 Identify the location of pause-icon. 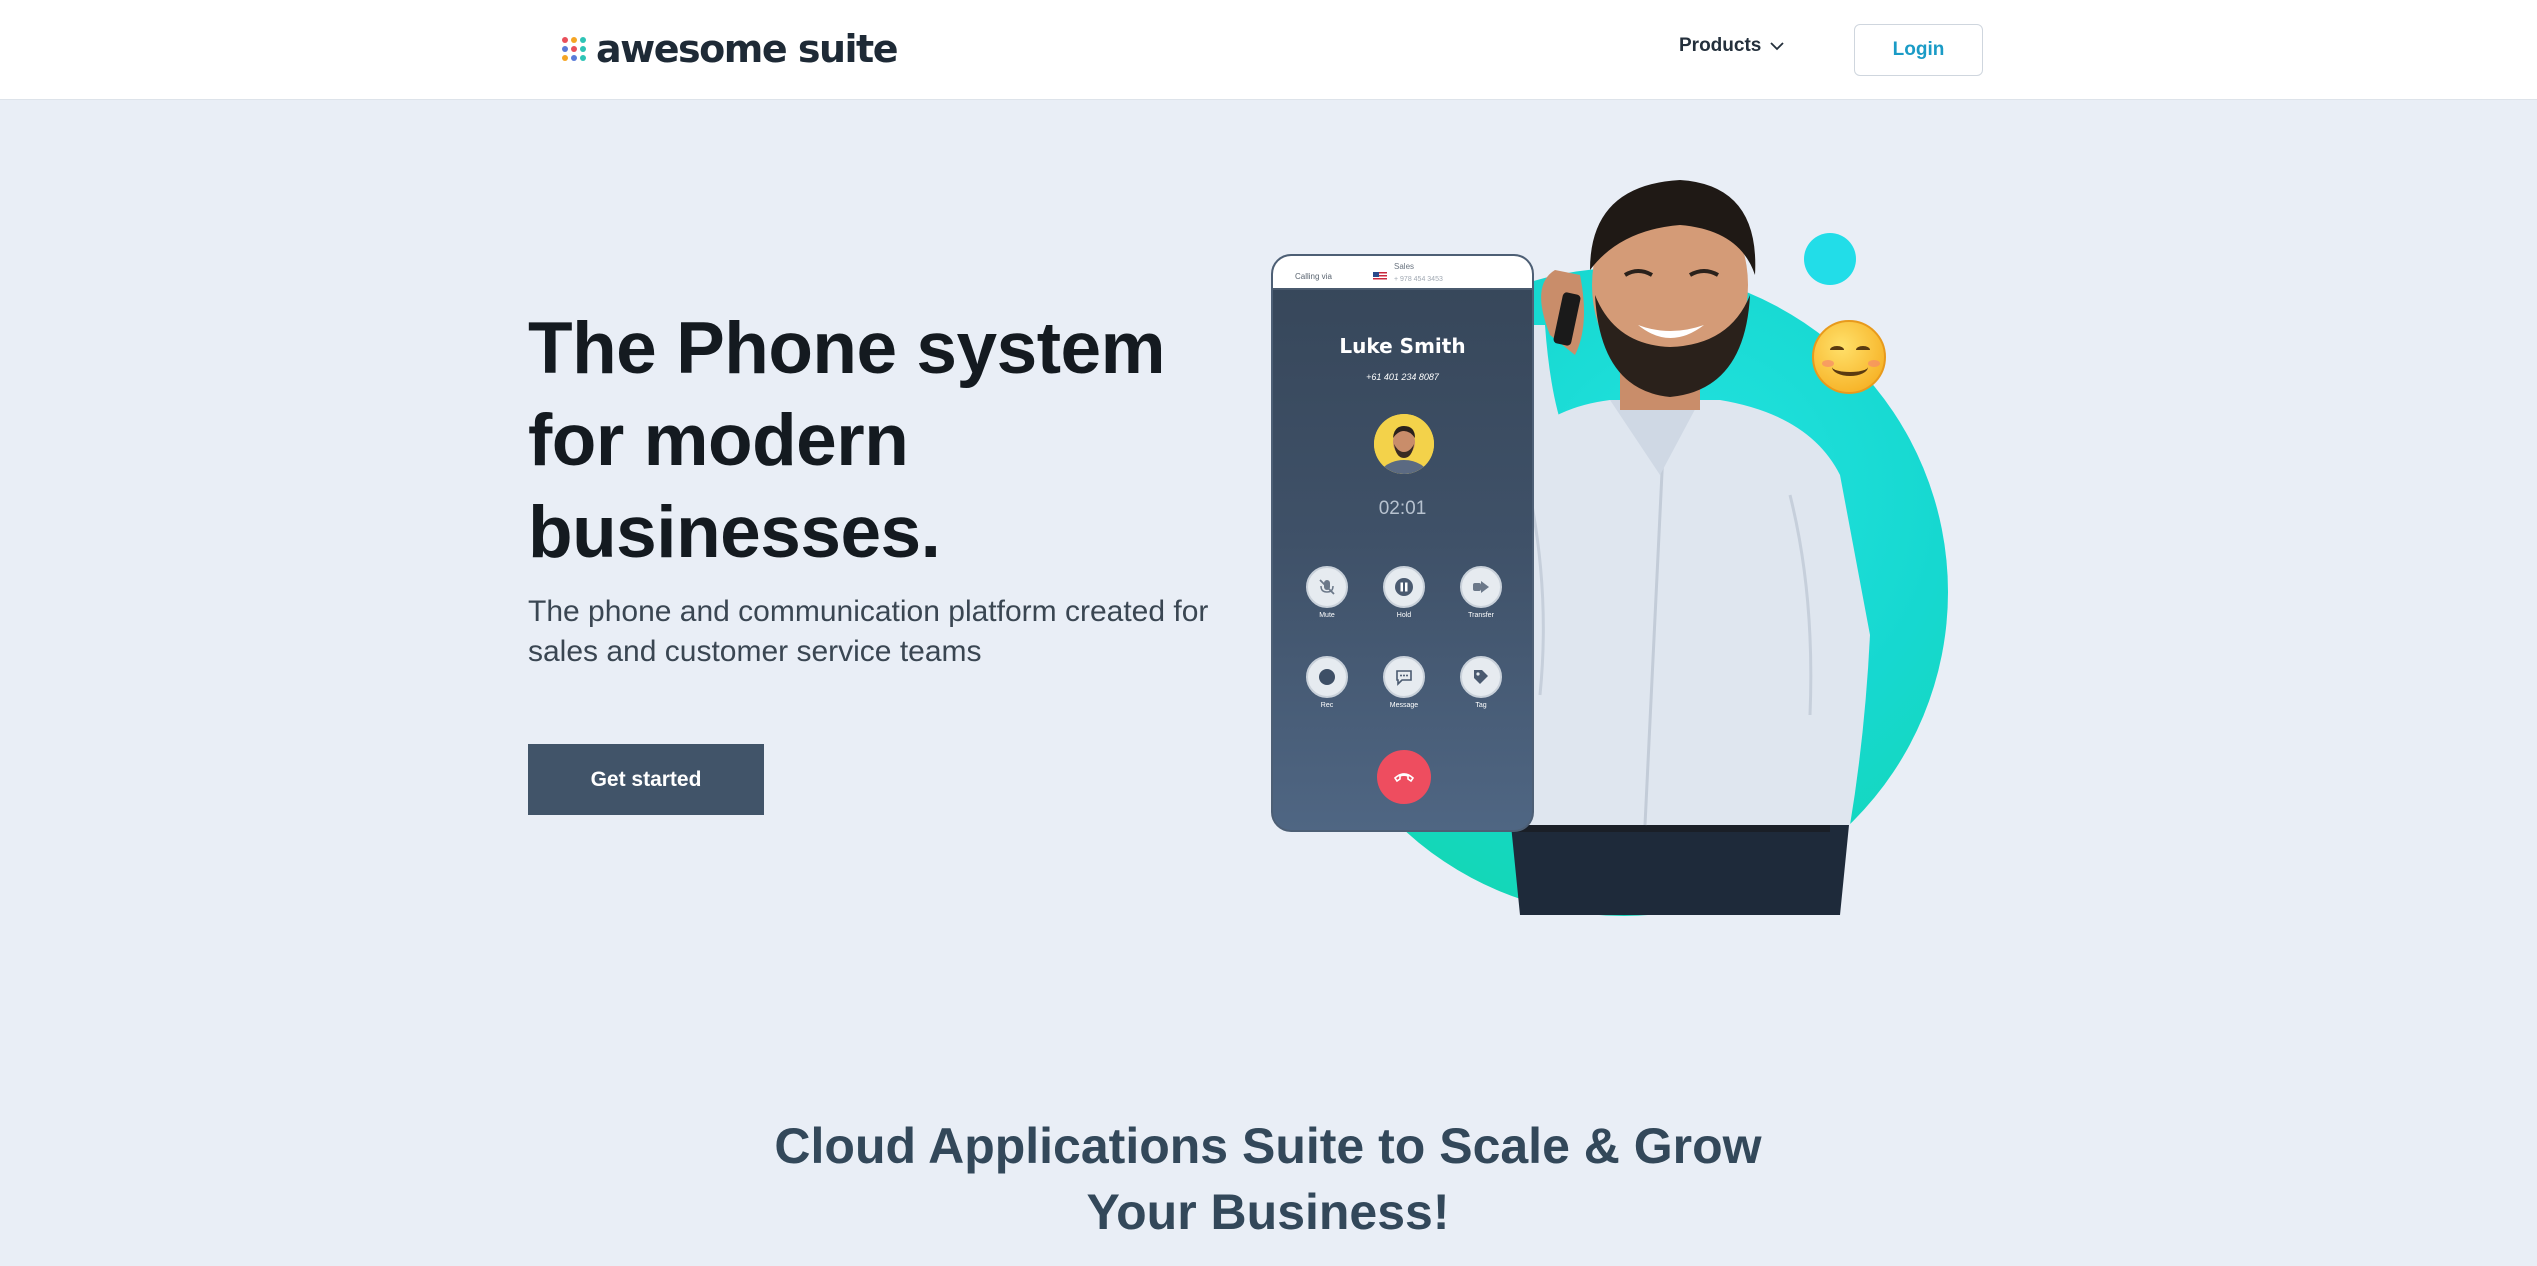
(1404, 587).